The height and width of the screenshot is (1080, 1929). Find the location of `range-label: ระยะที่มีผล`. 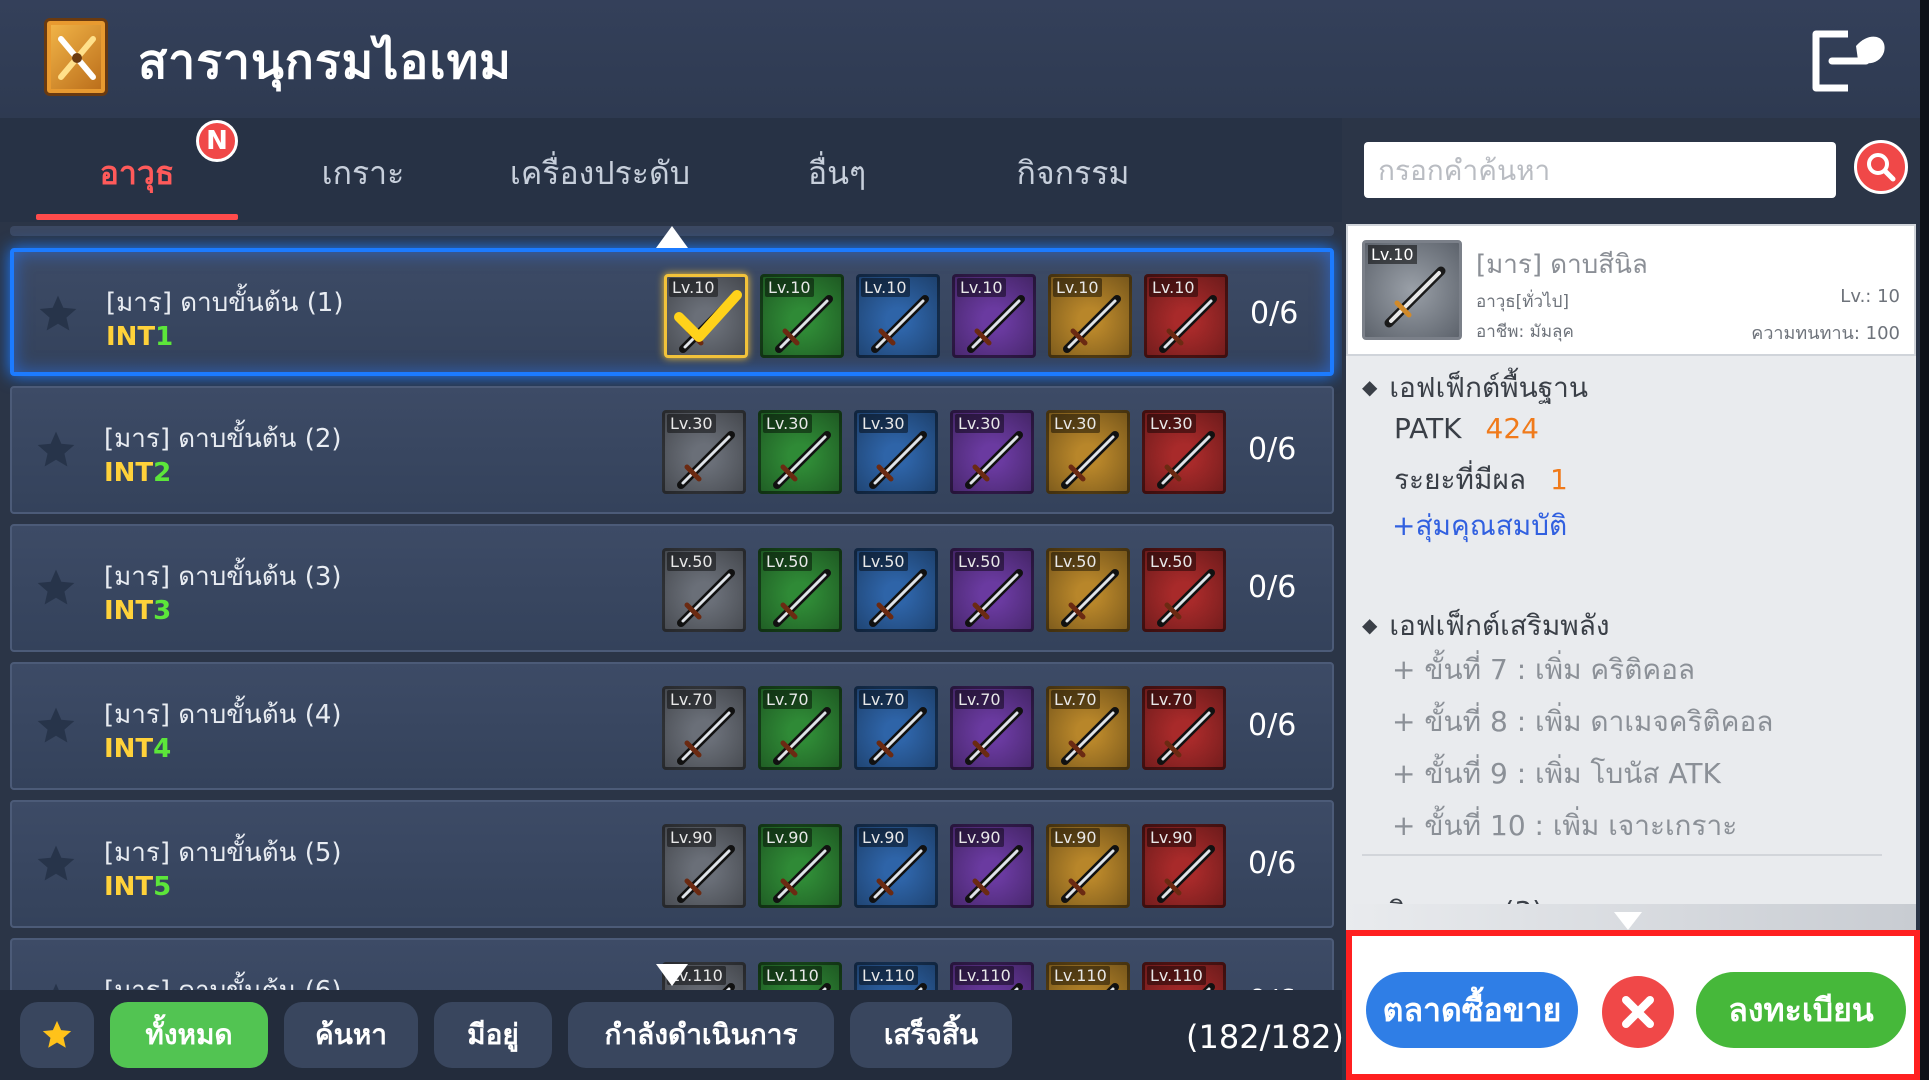

range-label: ระยะที่มีผล is located at coordinates (1460, 479).